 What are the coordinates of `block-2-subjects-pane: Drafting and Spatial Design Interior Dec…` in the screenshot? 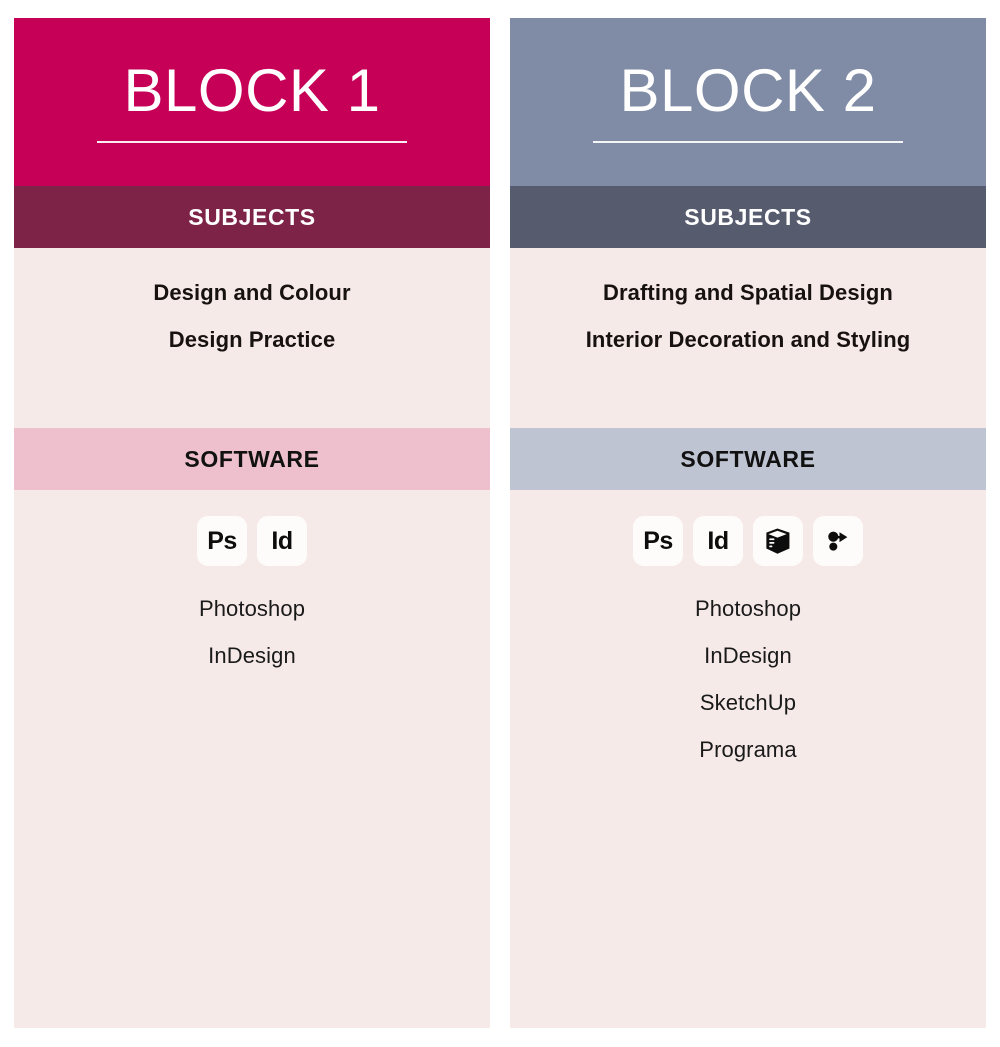 It's located at (748, 338).